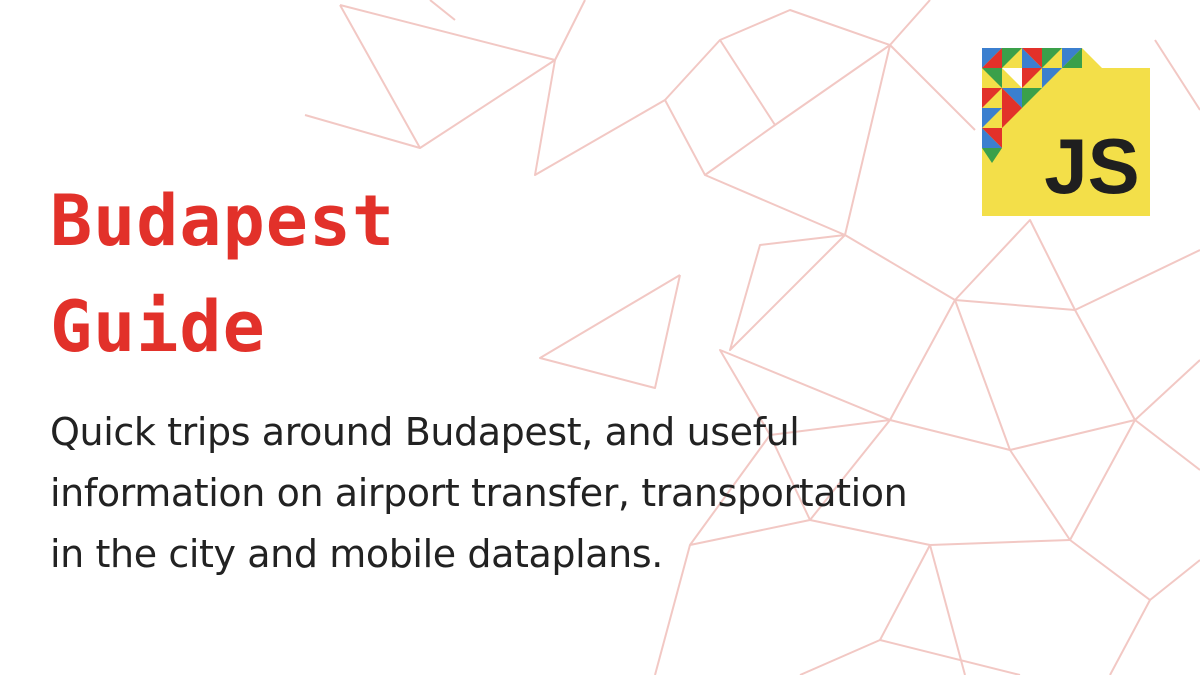 The image size is (1200, 675). Describe the element at coordinates (223, 221) in the screenshot. I see `title-line-1: Budapest` at that location.